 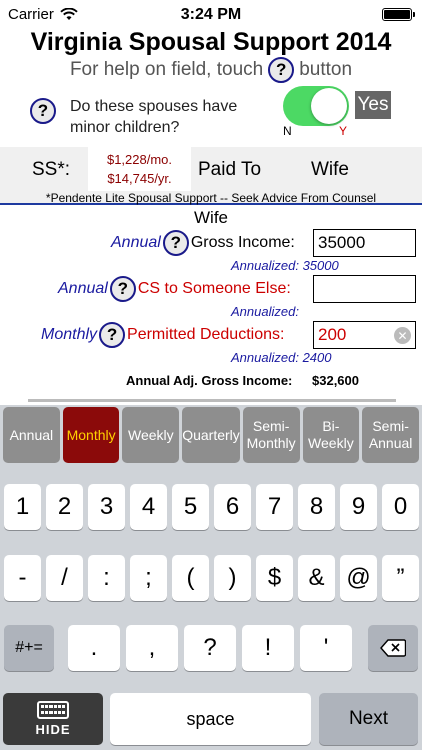 What do you see at coordinates (139, 178) in the screenshot?
I see `support-yearly: $14,745/yr.` at bounding box center [139, 178].